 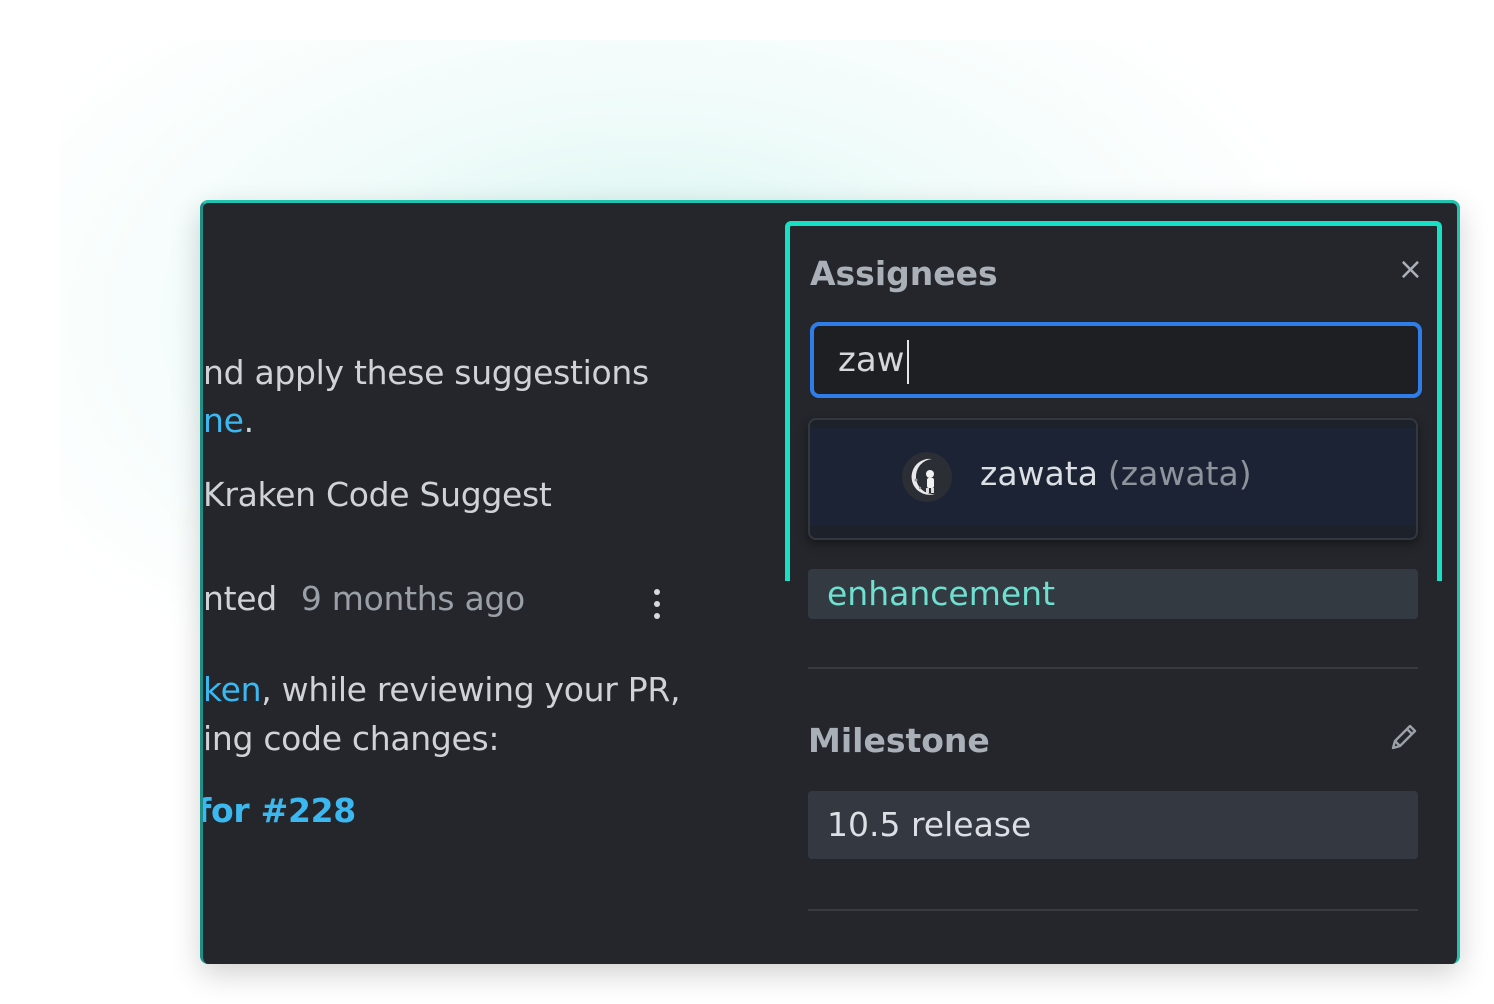 I want to click on assignee-option-name: zawata, so click(x=1039, y=473).